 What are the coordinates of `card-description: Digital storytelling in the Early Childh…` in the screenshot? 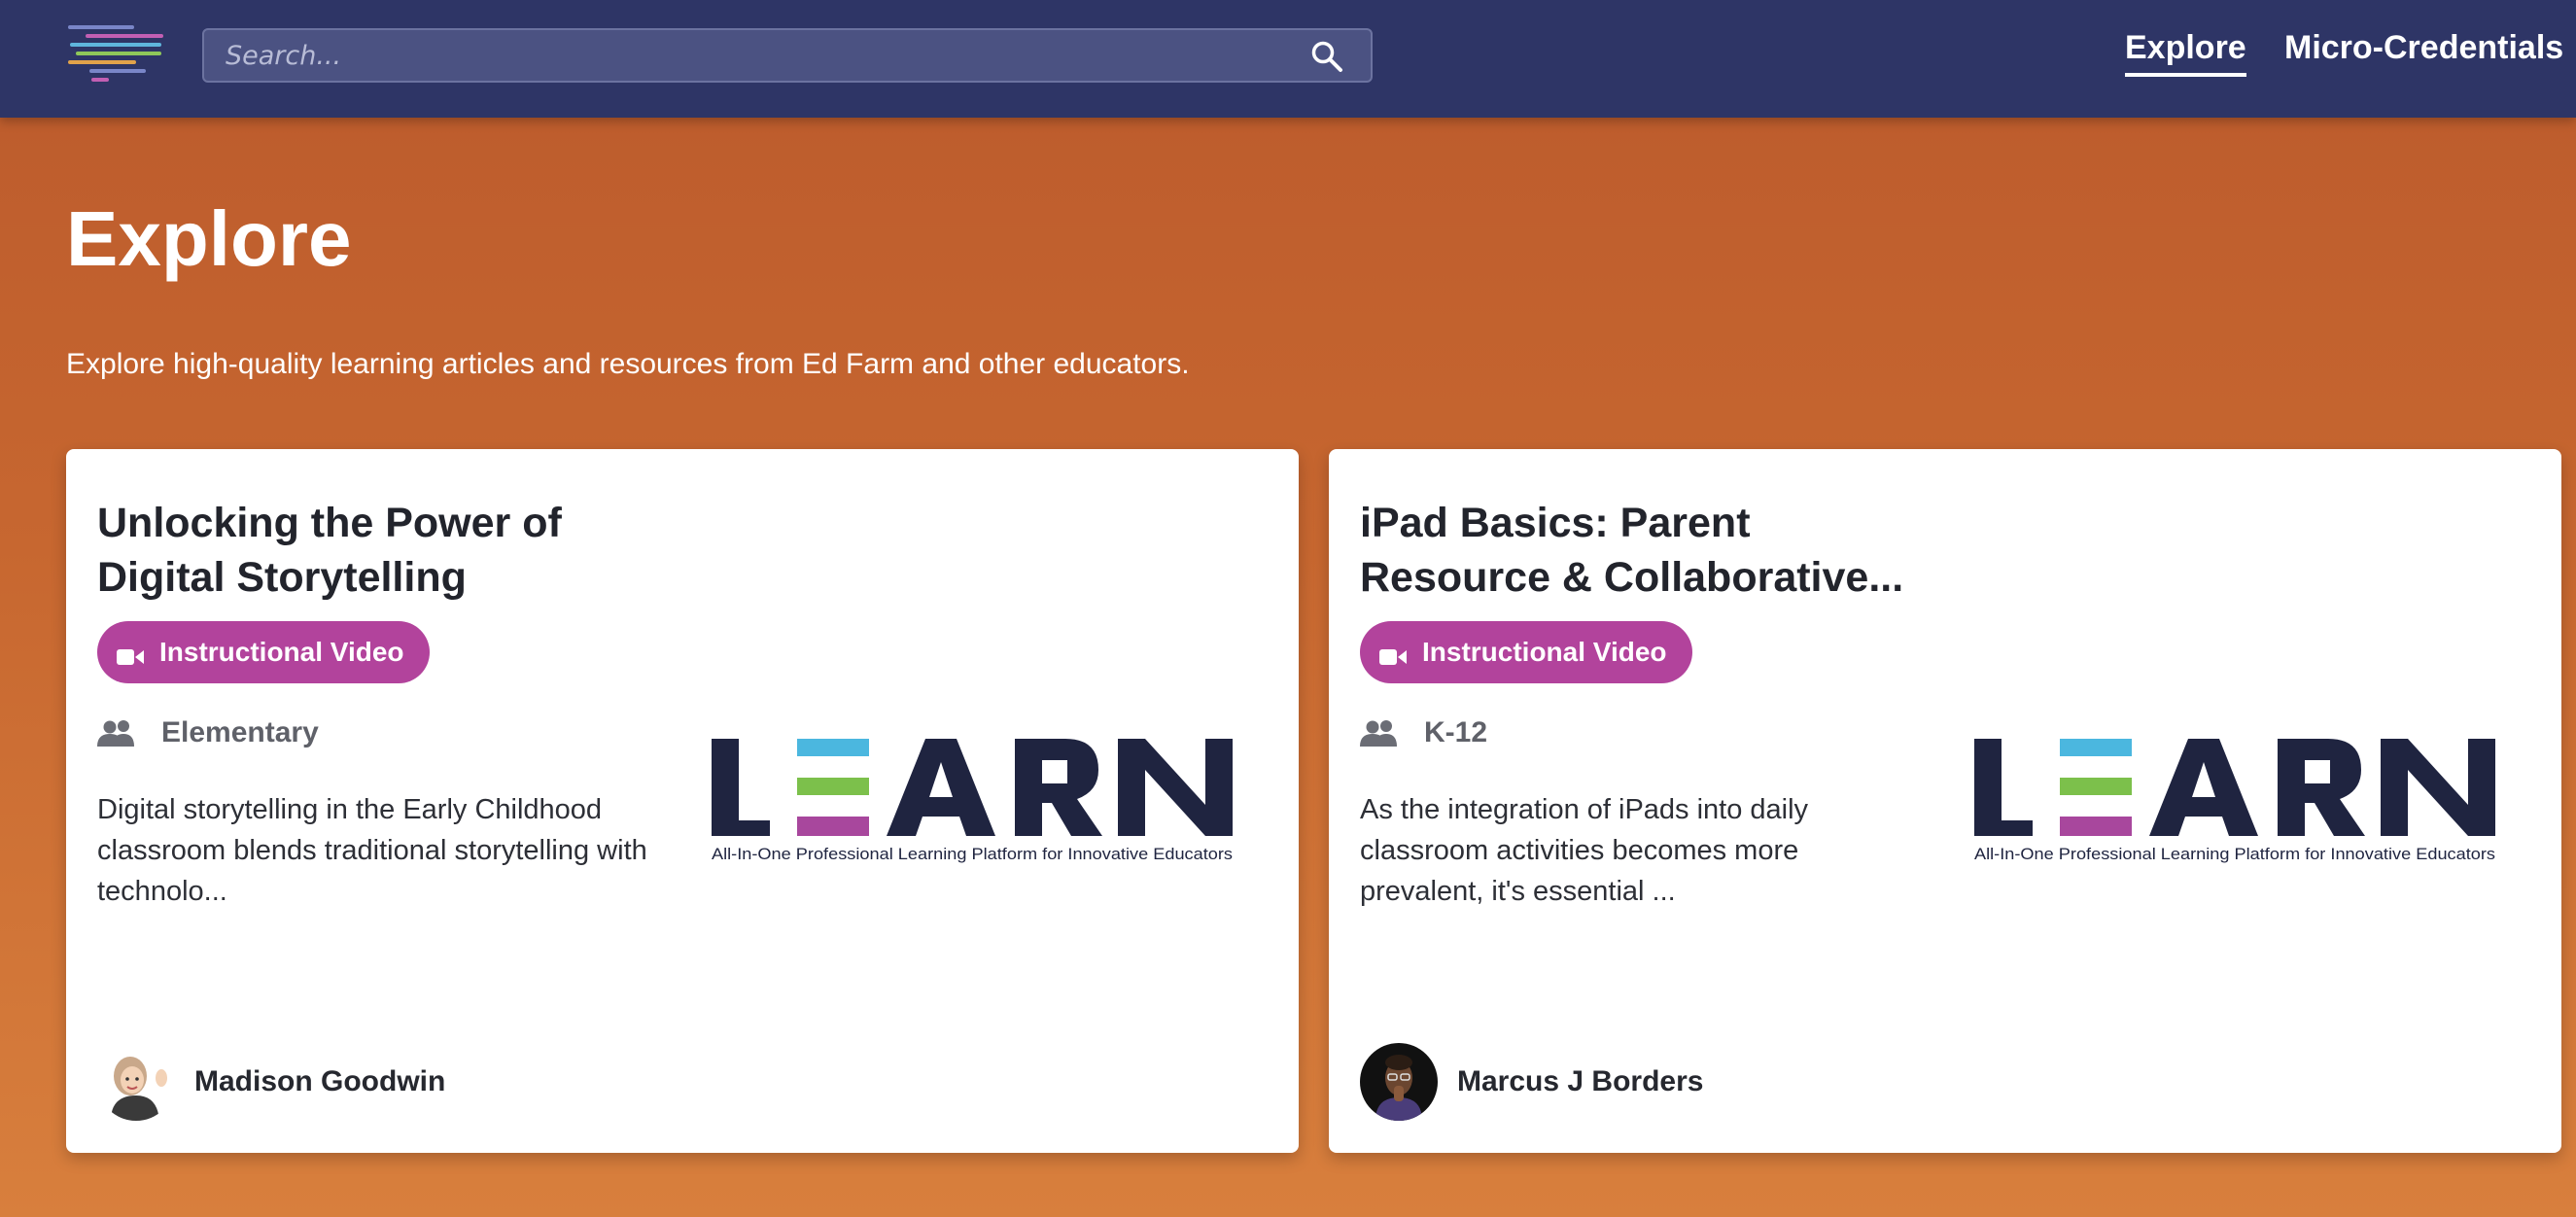 It's located at (372, 850).